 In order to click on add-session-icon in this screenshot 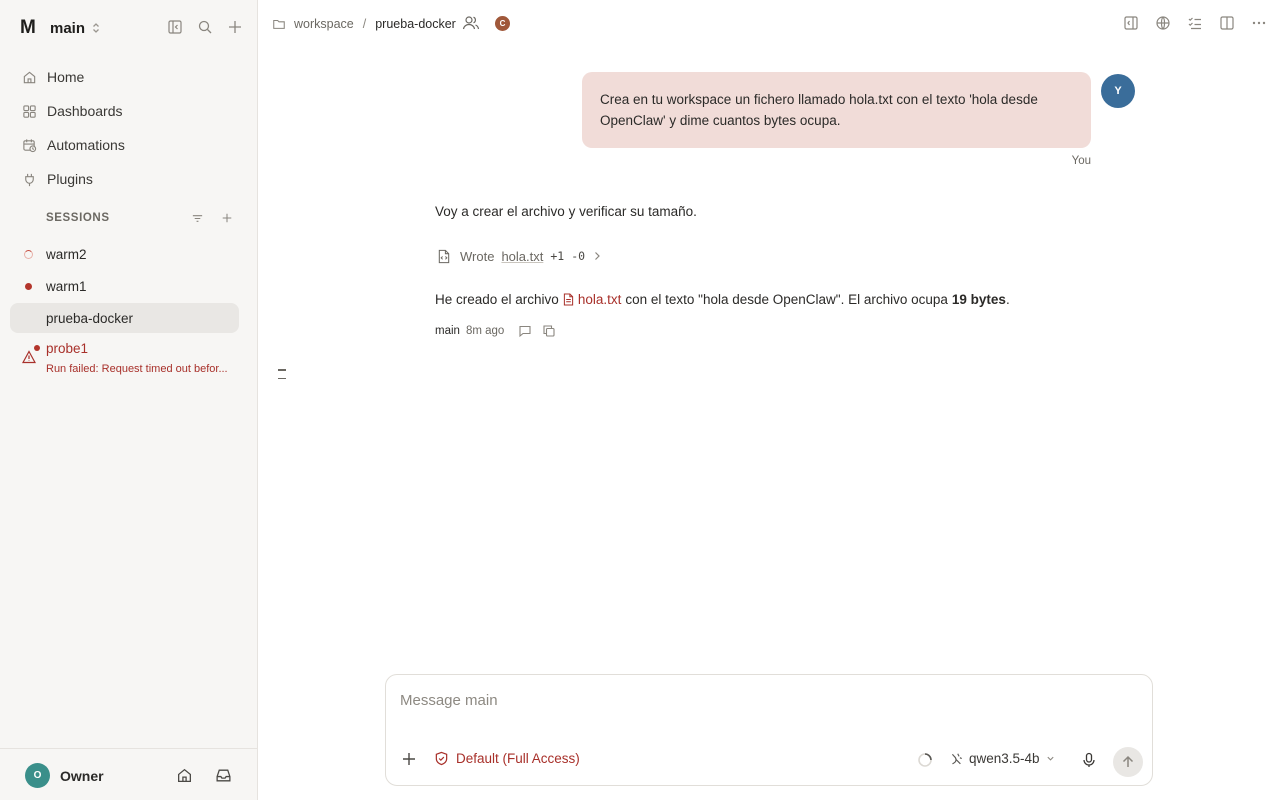, I will do `click(227, 218)`.